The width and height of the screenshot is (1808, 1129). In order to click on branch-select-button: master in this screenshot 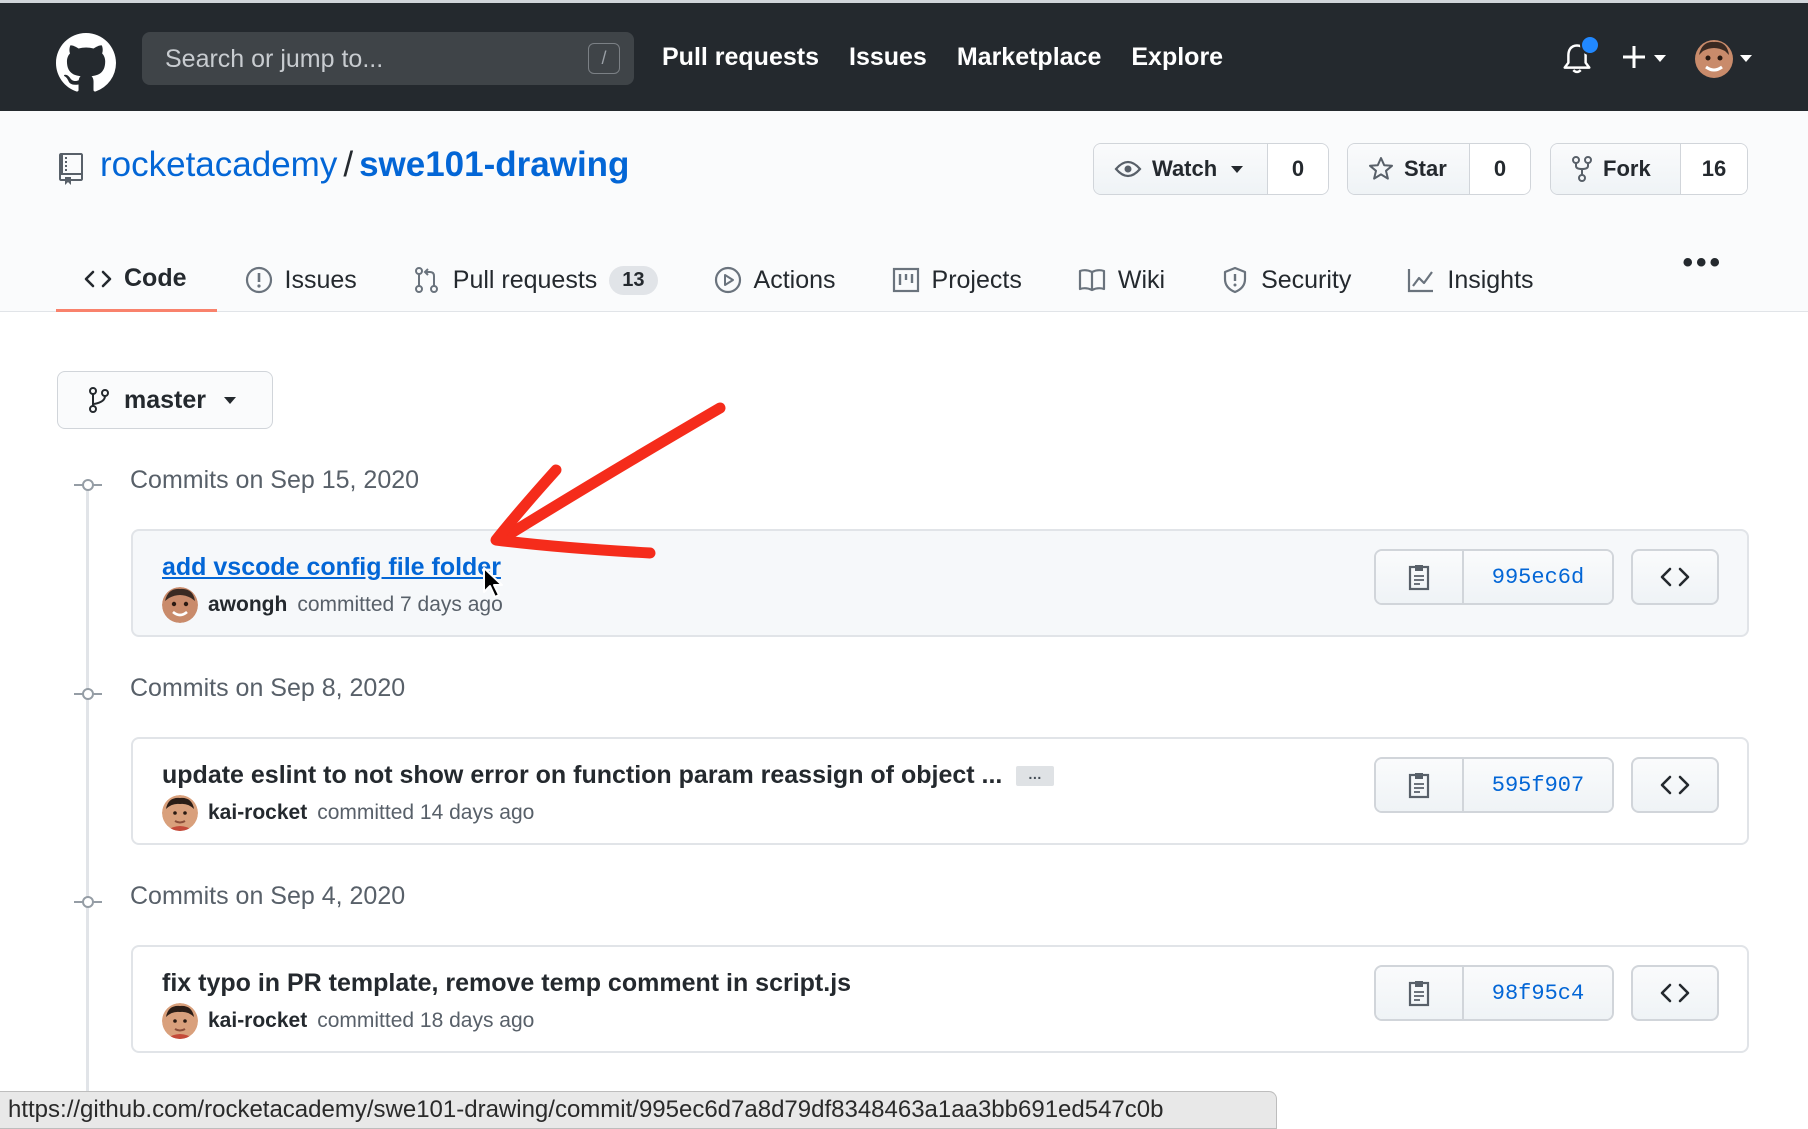, I will do `click(165, 400)`.